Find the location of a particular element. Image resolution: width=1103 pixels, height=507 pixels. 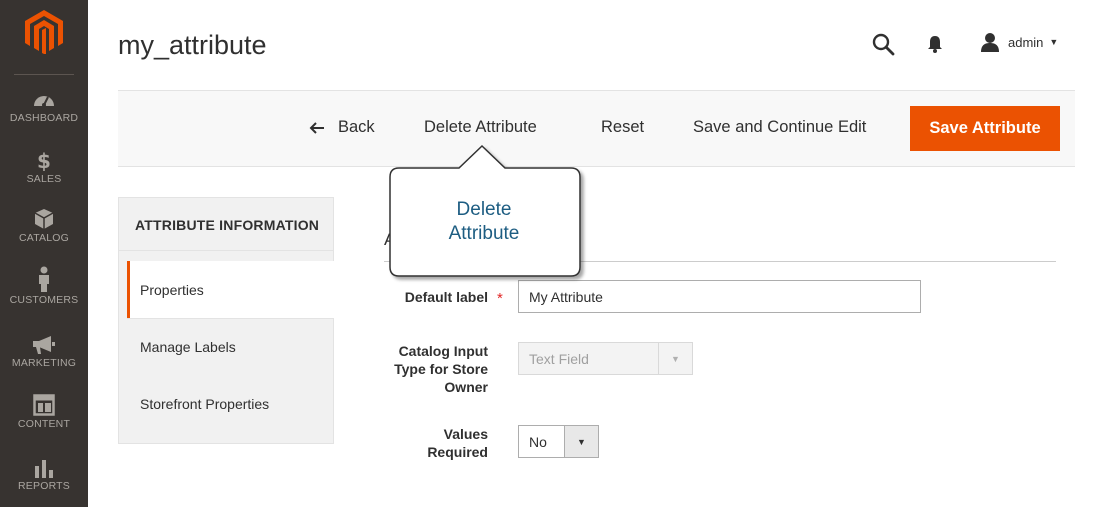

search-icon is located at coordinates (883, 44).